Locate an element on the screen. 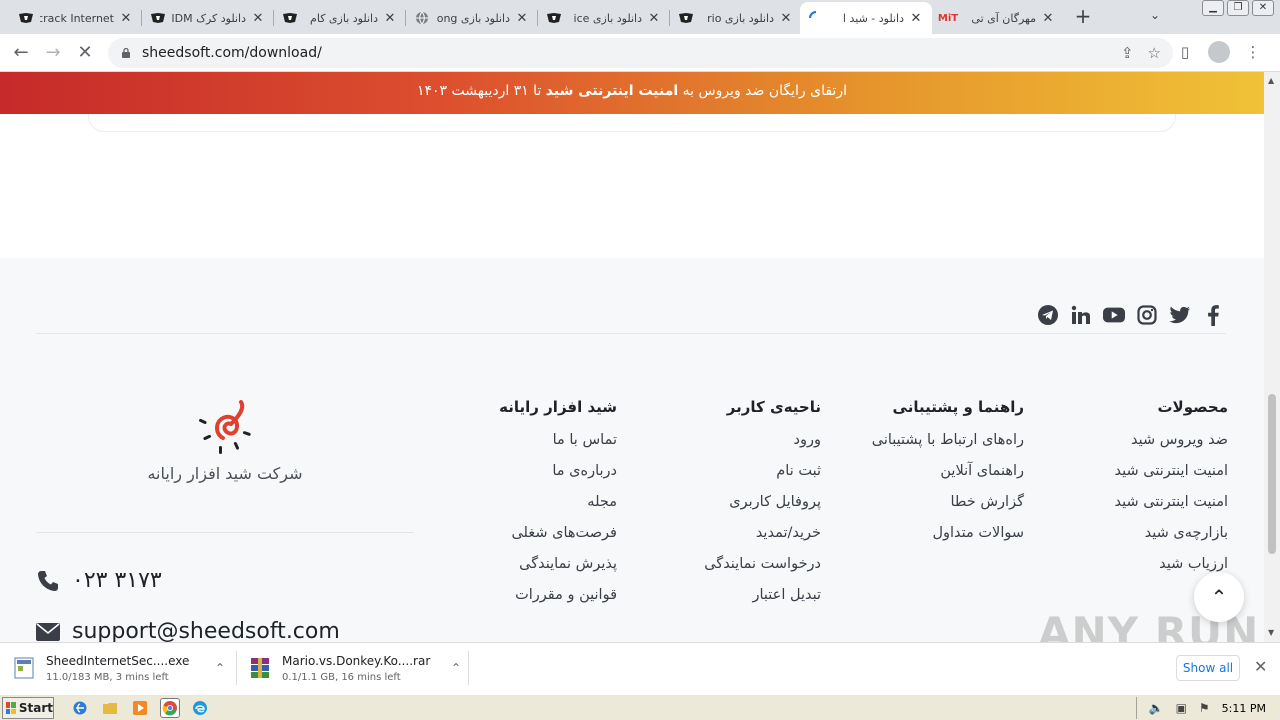  footer-link: فرصت‌های شغلی is located at coordinates (558, 533).